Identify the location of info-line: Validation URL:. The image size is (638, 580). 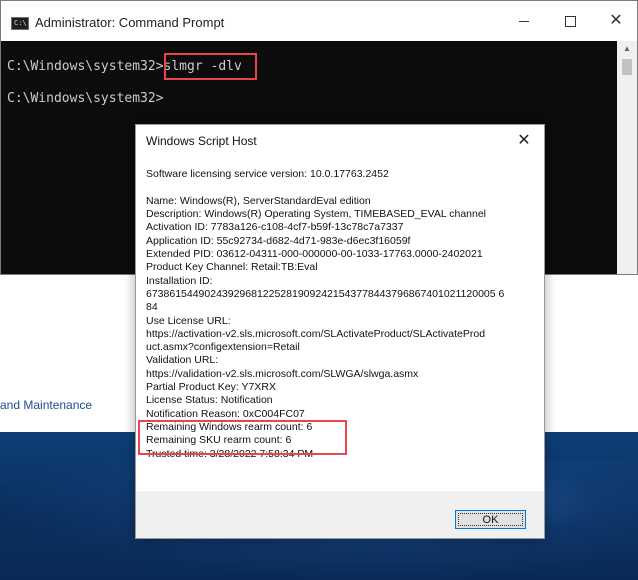
(182, 360).